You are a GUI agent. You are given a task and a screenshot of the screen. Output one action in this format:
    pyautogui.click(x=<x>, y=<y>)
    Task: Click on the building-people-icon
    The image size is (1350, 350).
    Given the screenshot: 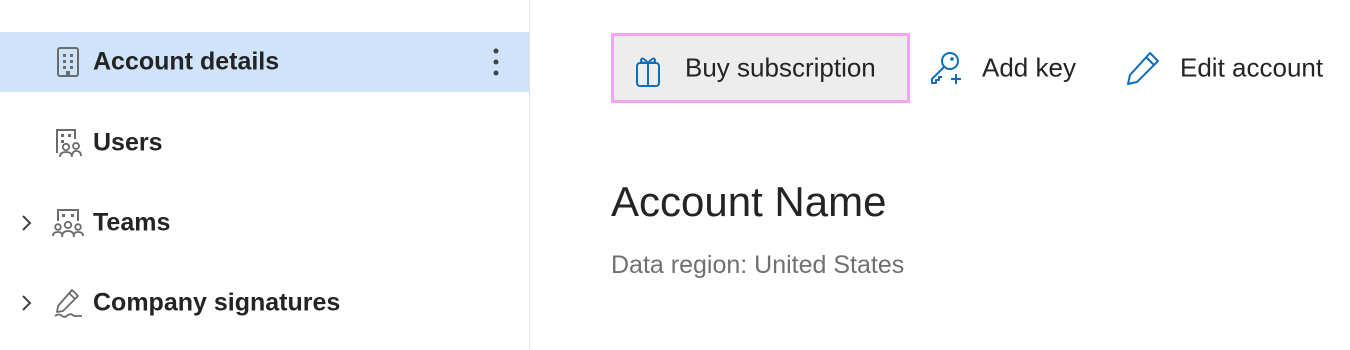 What is the action you would take?
    pyautogui.click(x=68, y=143)
    